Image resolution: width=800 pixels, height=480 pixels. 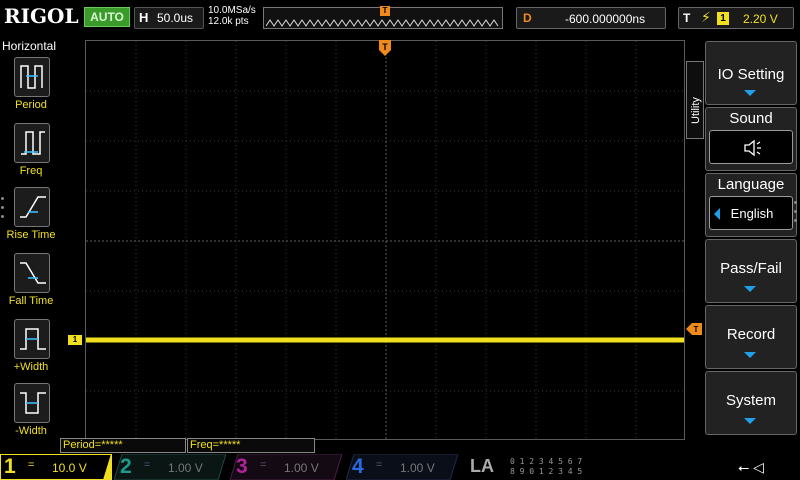 I want to click on measure-fall-time: Fall Time, so click(x=31, y=285).